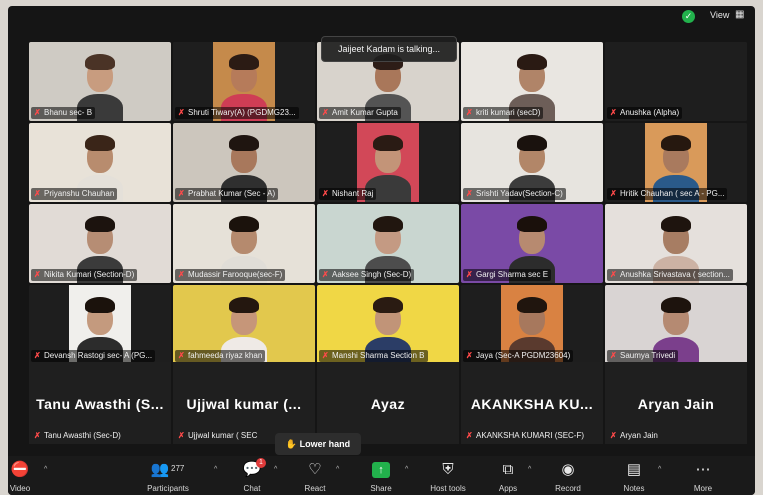 The width and height of the screenshot is (763, 495). Describe the element at coordinates (676, 403) in the screenshot. I see `audio-only-participant-tile: Aryan Jain ✗ Aryan Jain` at that location.